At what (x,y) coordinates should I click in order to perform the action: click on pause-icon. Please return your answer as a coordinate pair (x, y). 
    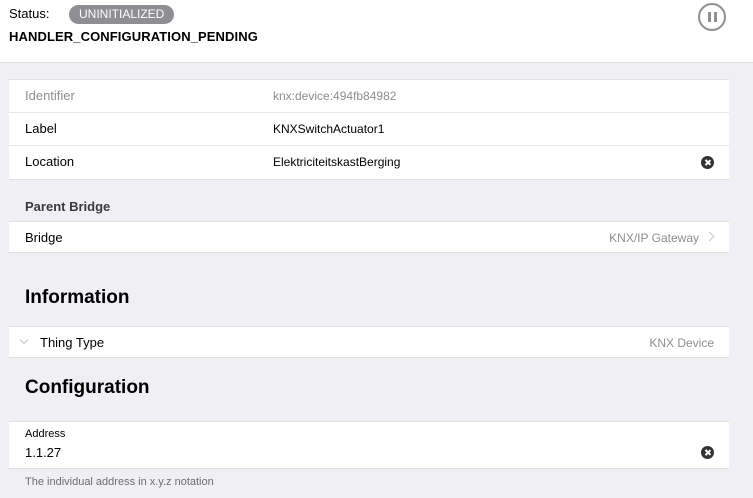
    Looking at the image, I should click on (712, 17).